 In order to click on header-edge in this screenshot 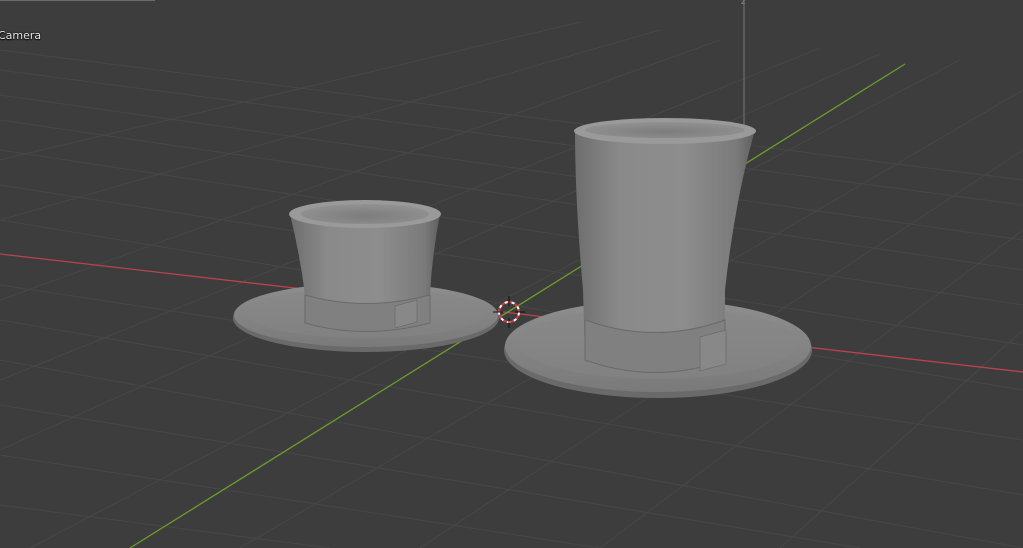, I will do `click(77, 0)`.